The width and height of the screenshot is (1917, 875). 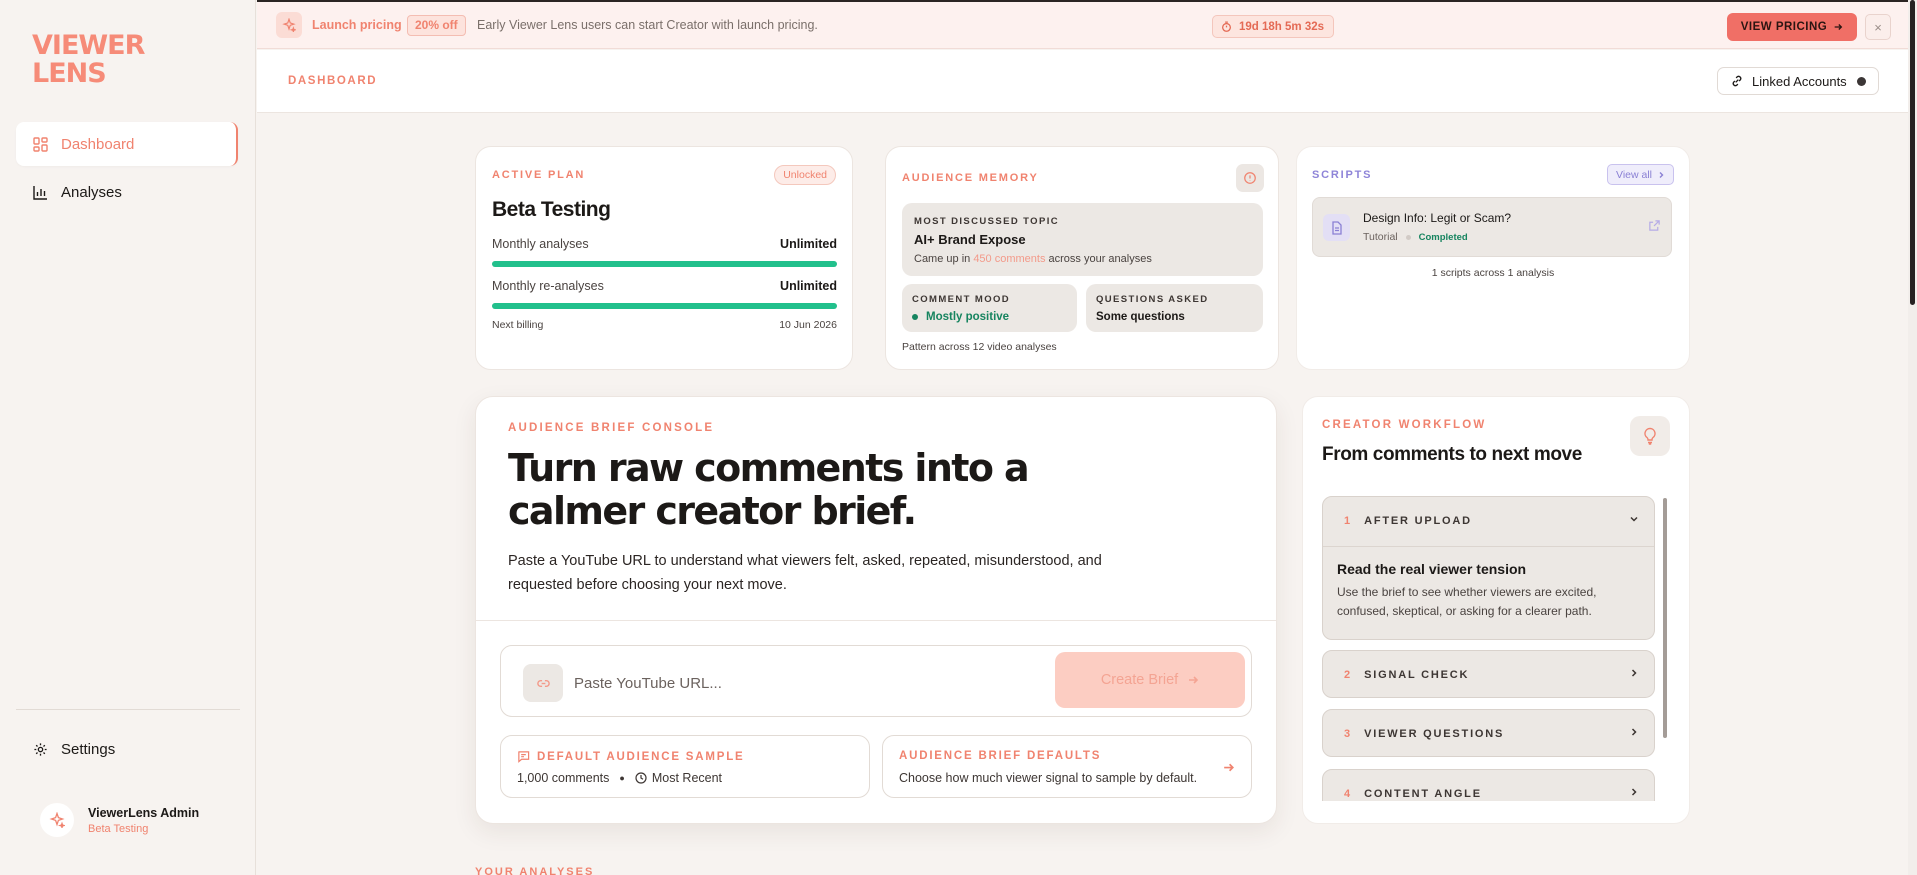 I want to click on status-dot, so click(x=915, y=317).